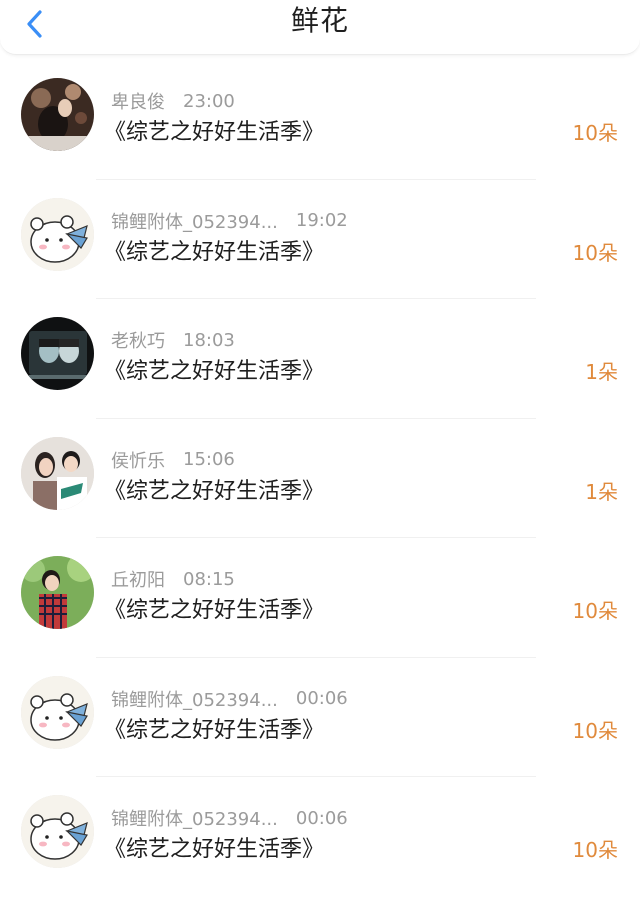 The height and width of the screenshot is (897, 640). What do you see at coordinates (319, 20) in the screenshot?
I see `page-title: 鲜花` at bounding box center [319, 20].